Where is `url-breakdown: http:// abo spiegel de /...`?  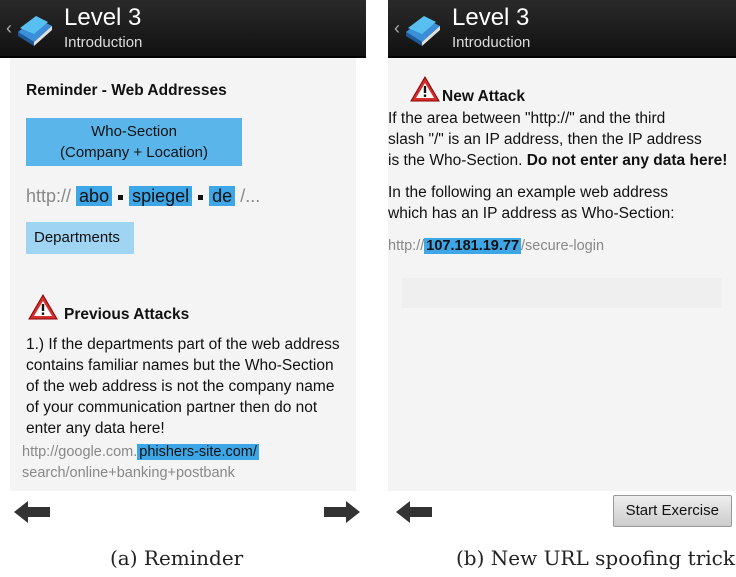
url-breakdown: http:// abo spiegel de /... is located at coordinates (143, 196).